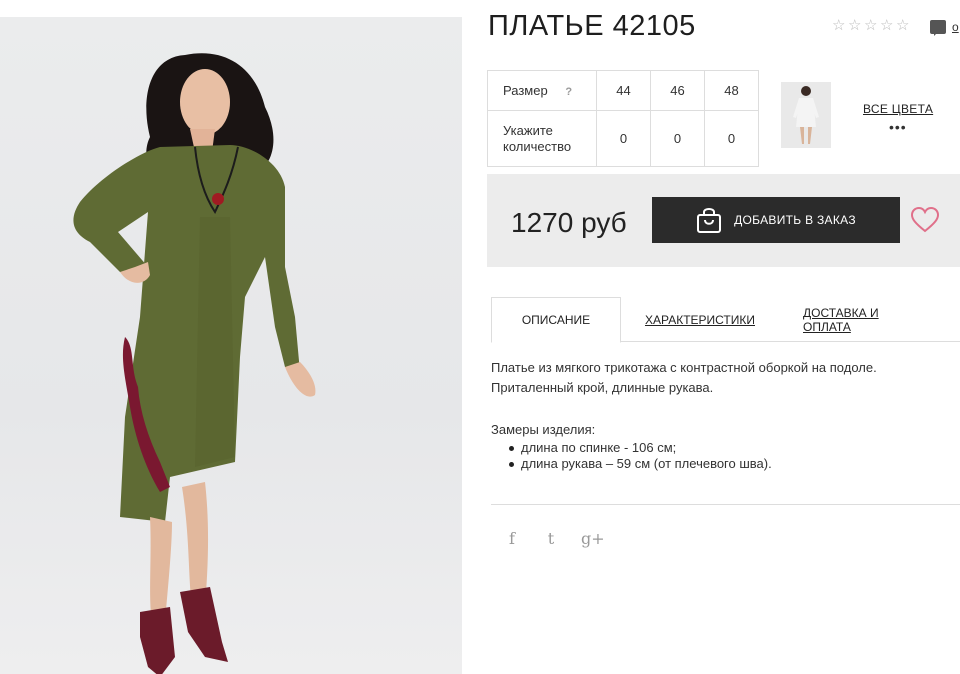 The image size is (960, 674). What do you see at coordinates (568, 92) in the screenshot?
I see `size-help-icon: ?` at bounding box center [568, 92].